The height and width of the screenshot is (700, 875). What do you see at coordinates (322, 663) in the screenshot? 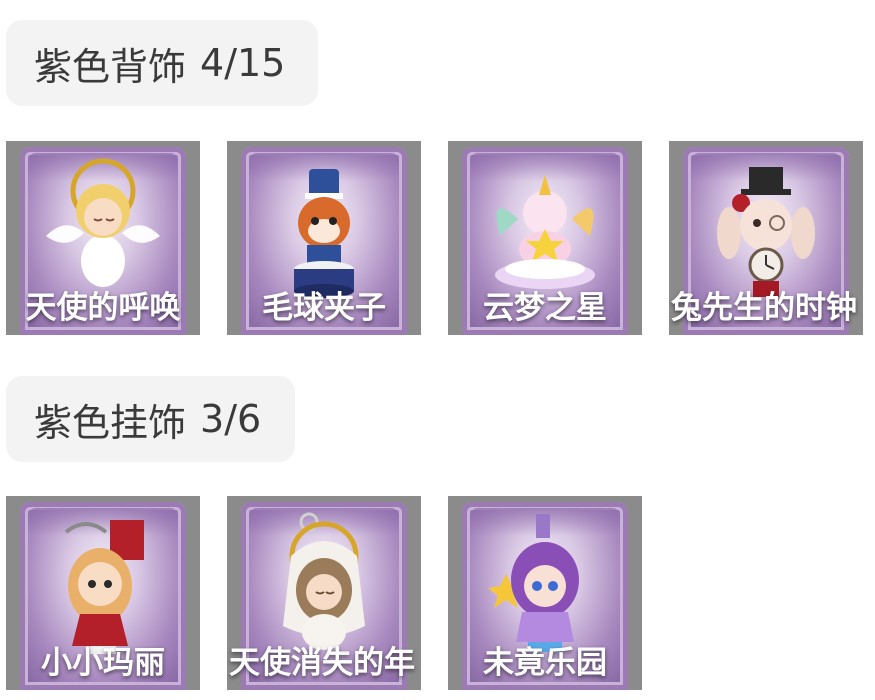
I see `item-name: 天使消失的年` at bounding box center [322, 663].